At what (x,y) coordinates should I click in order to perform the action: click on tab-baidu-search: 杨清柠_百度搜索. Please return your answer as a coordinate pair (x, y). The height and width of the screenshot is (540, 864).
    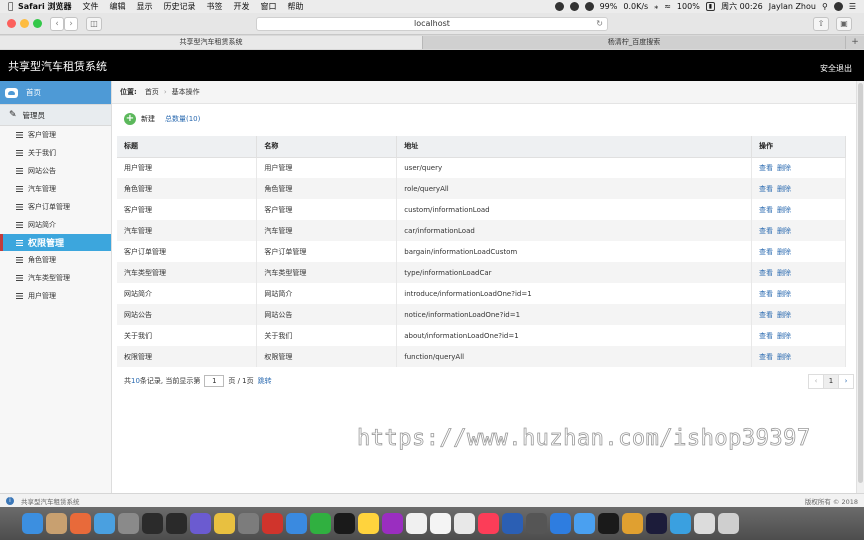
    Looking at the image, I should click on (634, 42).